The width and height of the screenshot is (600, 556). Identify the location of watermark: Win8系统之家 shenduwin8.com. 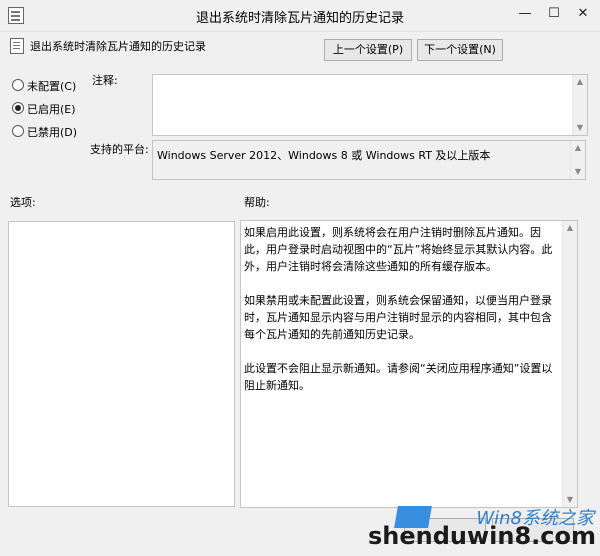
(482, 527).